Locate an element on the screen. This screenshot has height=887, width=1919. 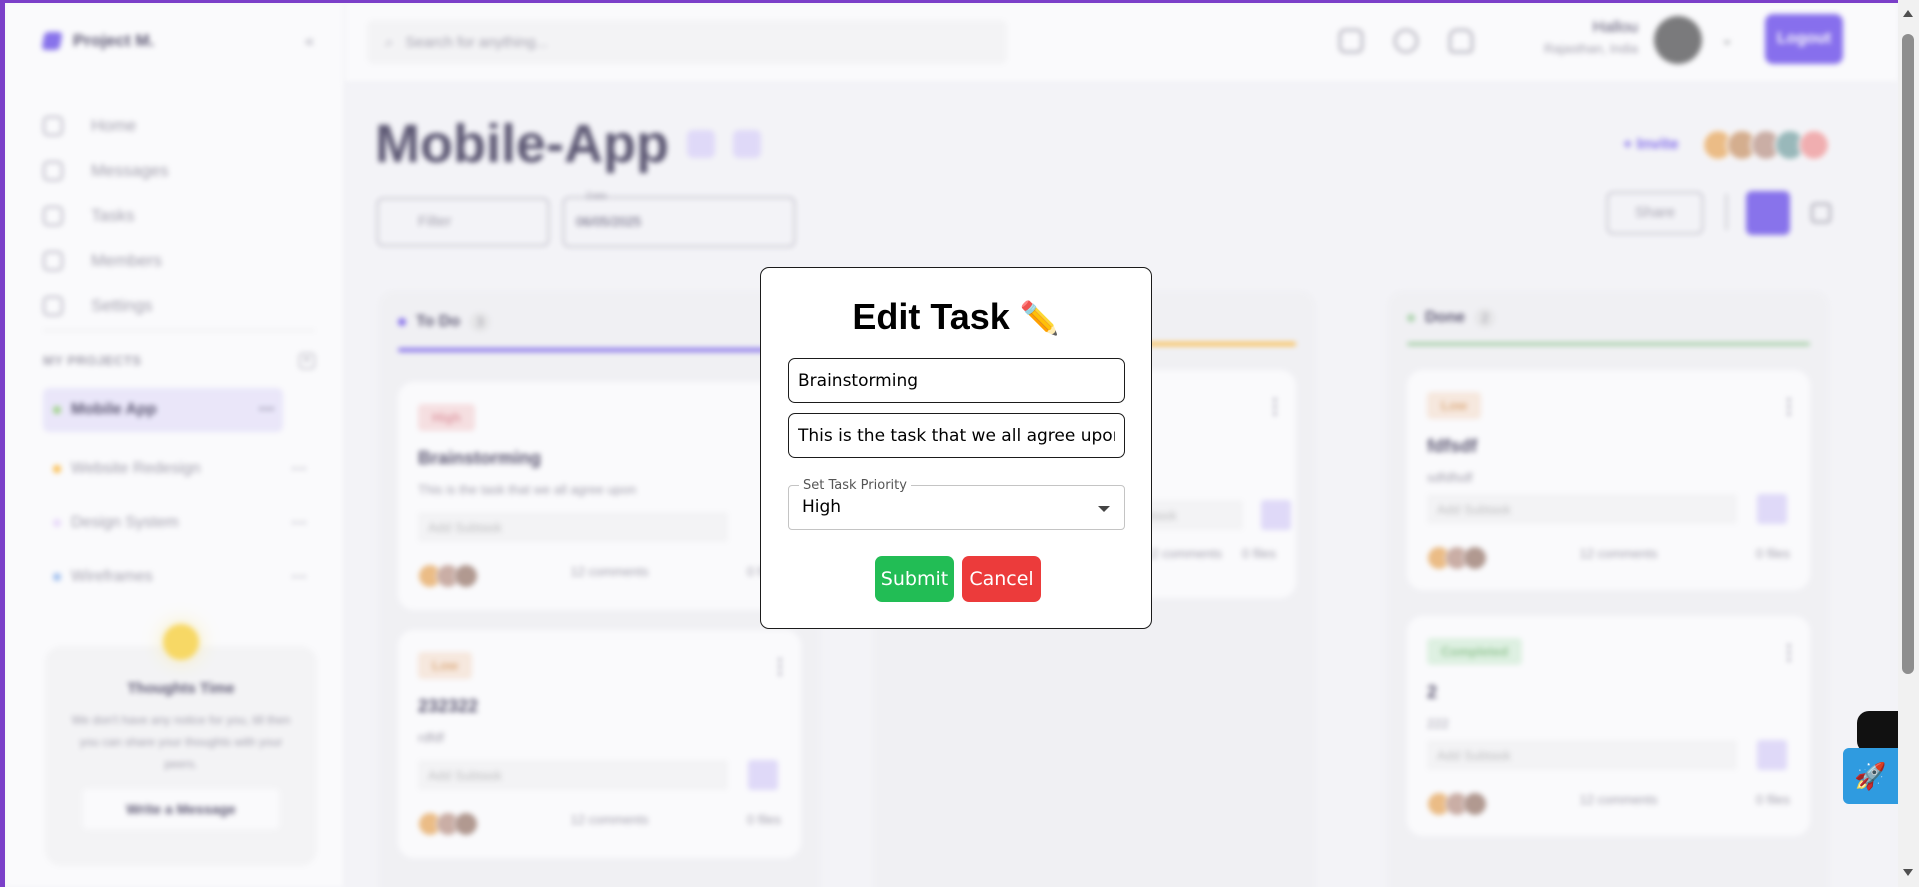
modal-title-text: Edit Task is located at coordinates (931, 316).